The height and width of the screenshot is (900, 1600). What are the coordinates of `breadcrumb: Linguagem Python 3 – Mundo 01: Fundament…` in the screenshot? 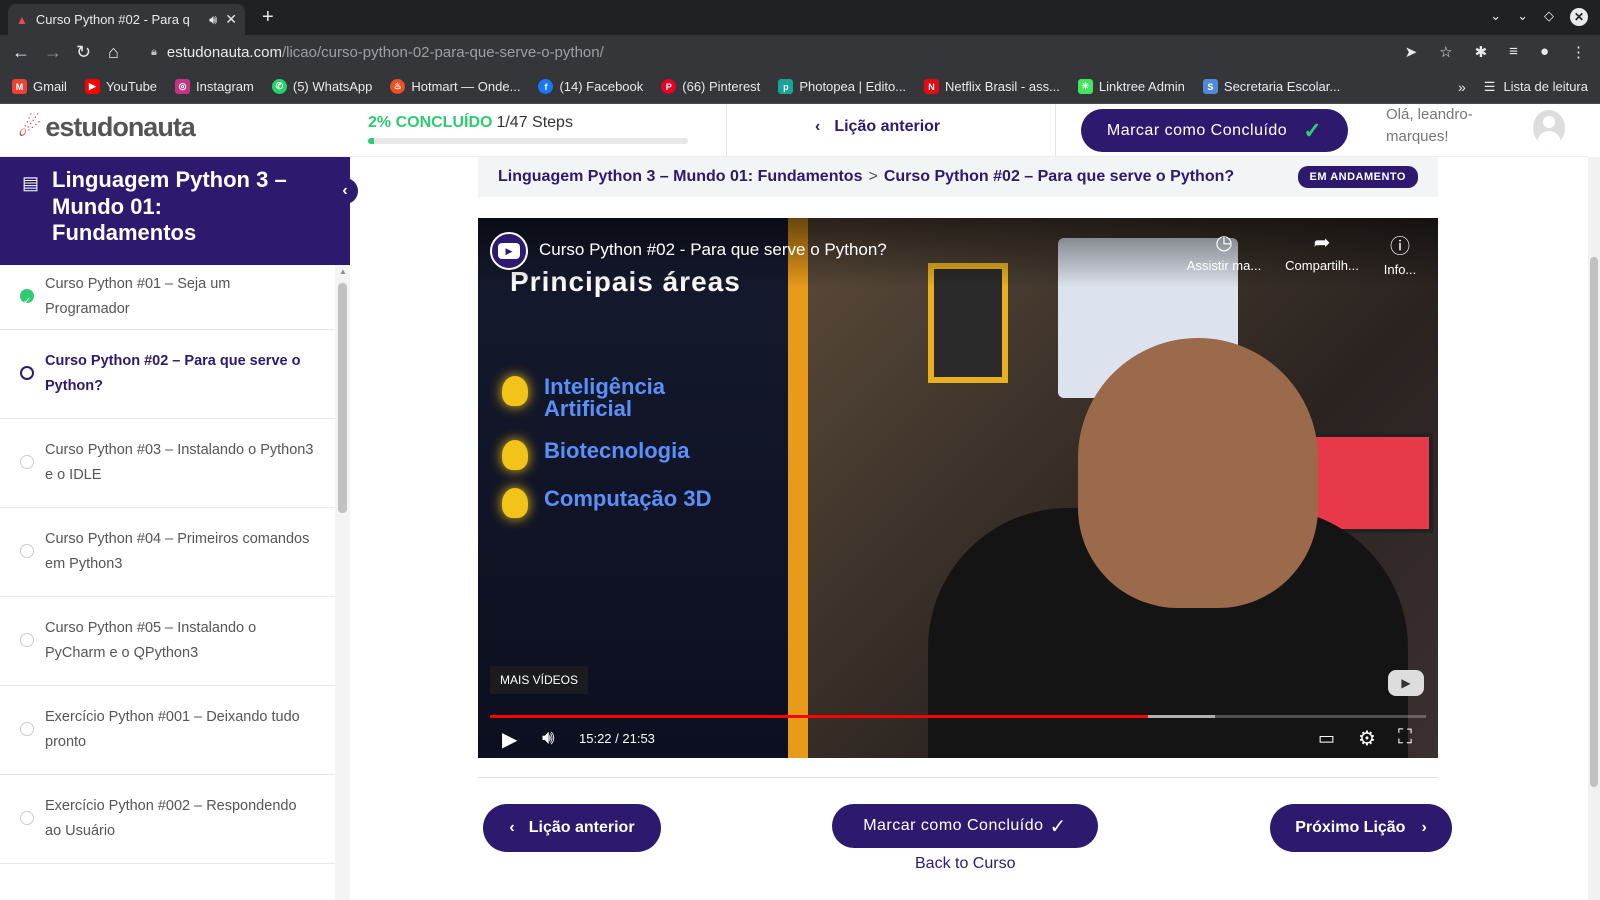 It's located at (958, 177).